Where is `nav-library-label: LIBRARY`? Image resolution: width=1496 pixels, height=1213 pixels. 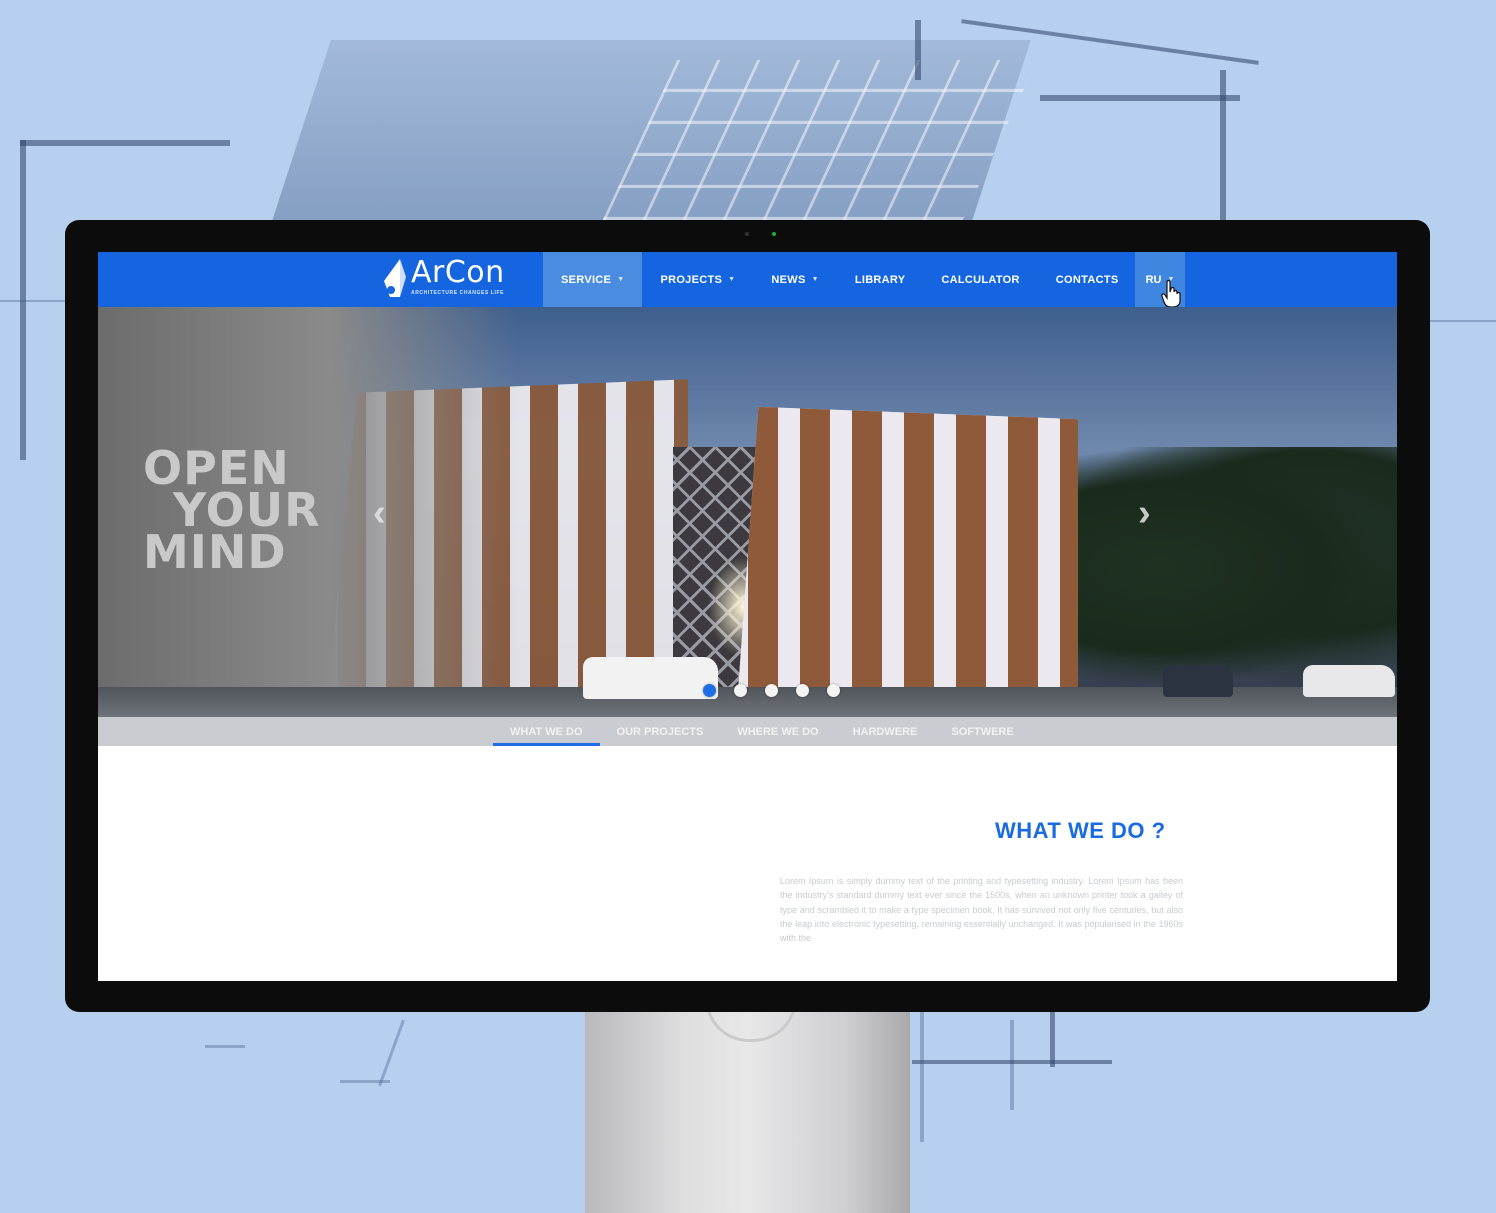
nav-library-label: LIBRARY is located at coordinates (880, 279).